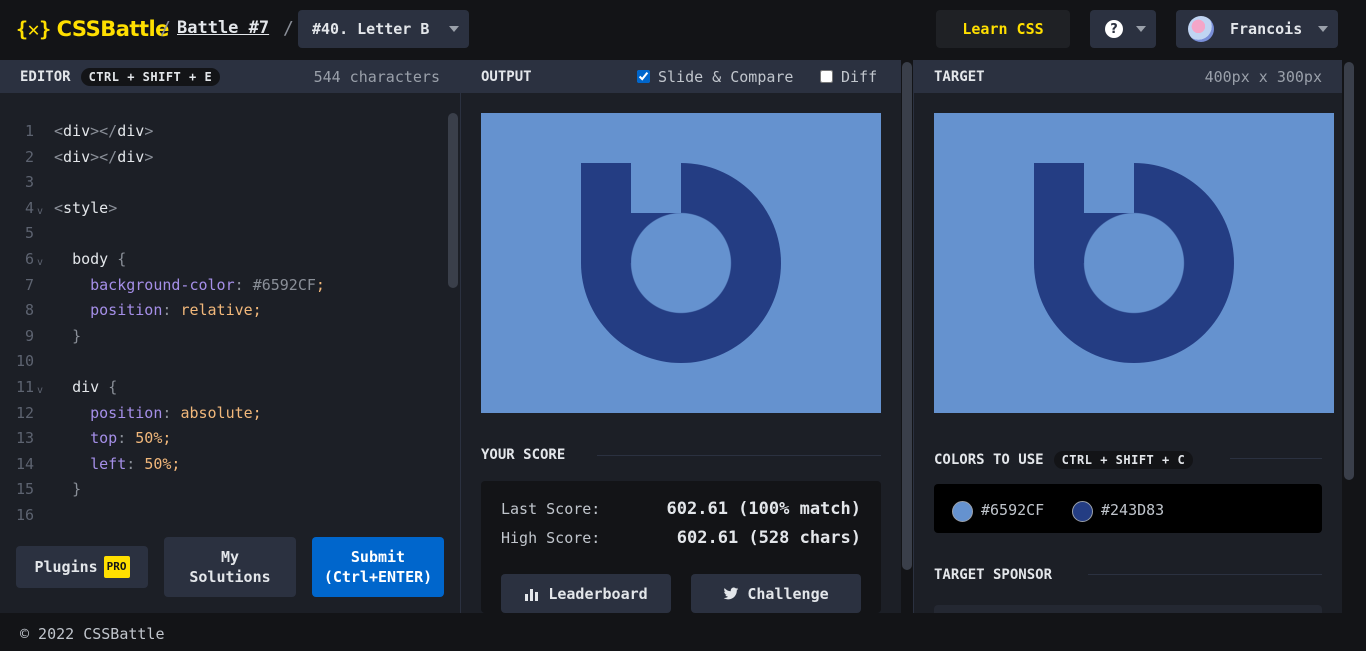 This screenshot has width=1366, height=651. I want to click on your-score-title: YOUR SCORE, so click(523, 455).